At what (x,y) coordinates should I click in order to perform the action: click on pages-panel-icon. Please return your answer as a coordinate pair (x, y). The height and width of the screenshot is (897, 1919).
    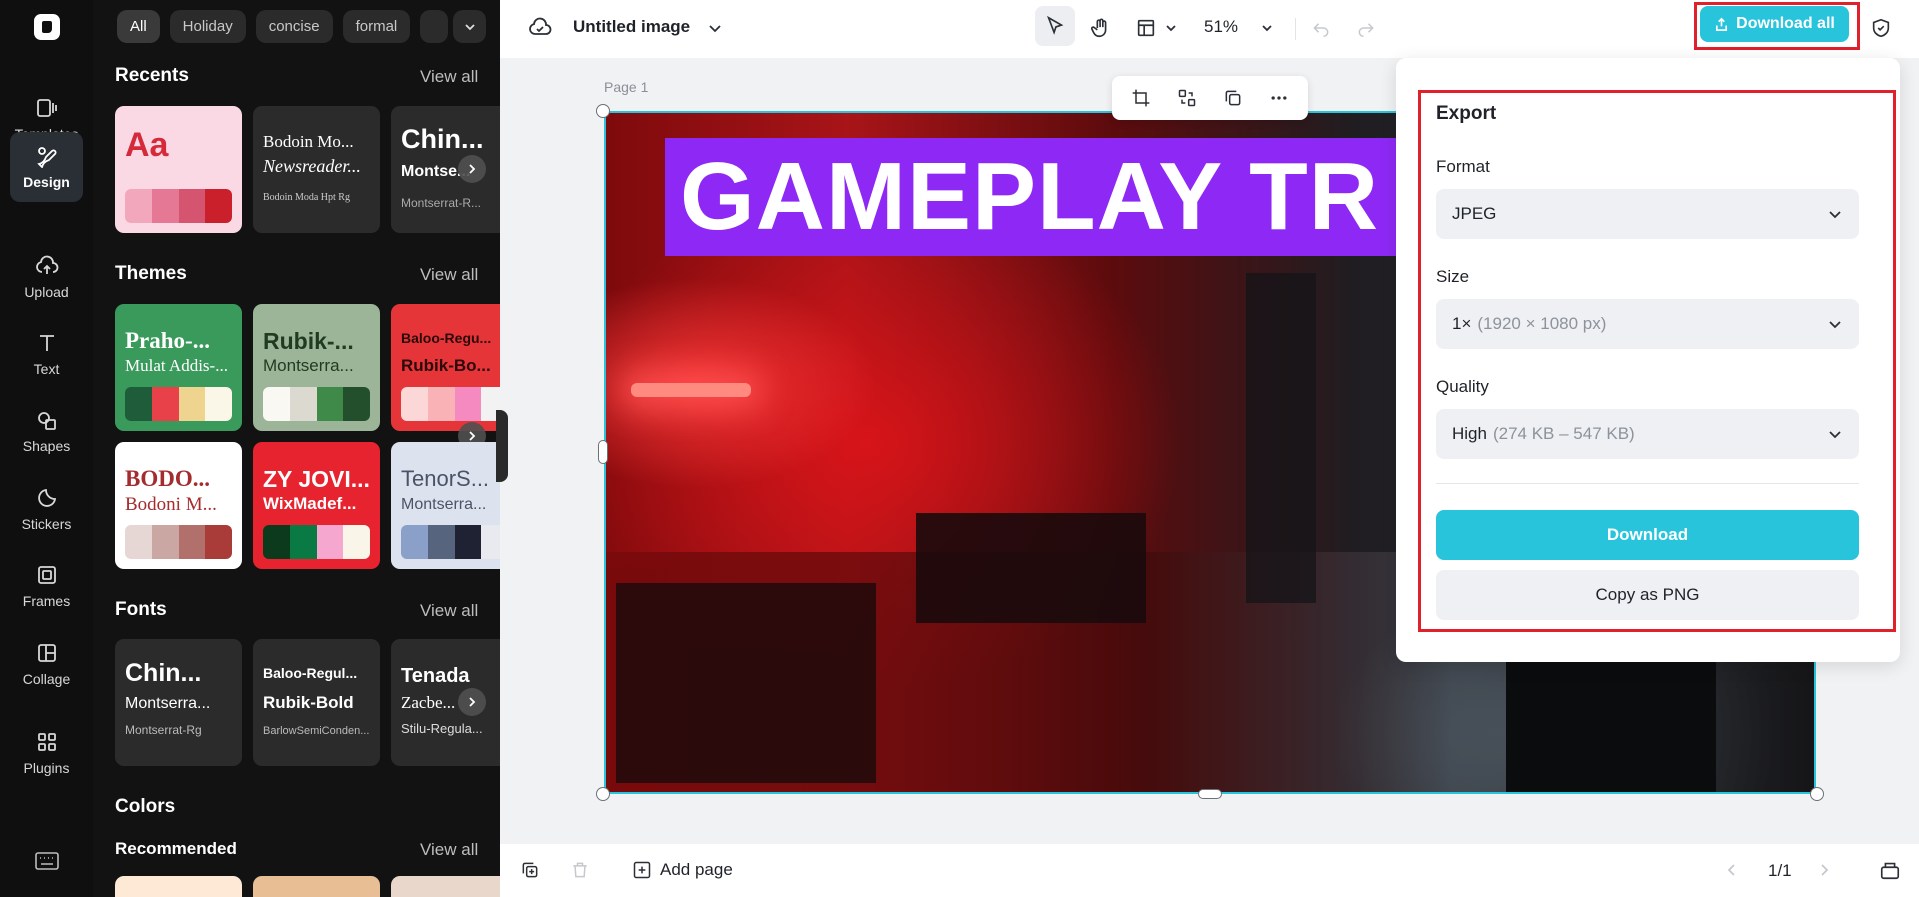
    Looking at the image, I should click on (1890, 870).